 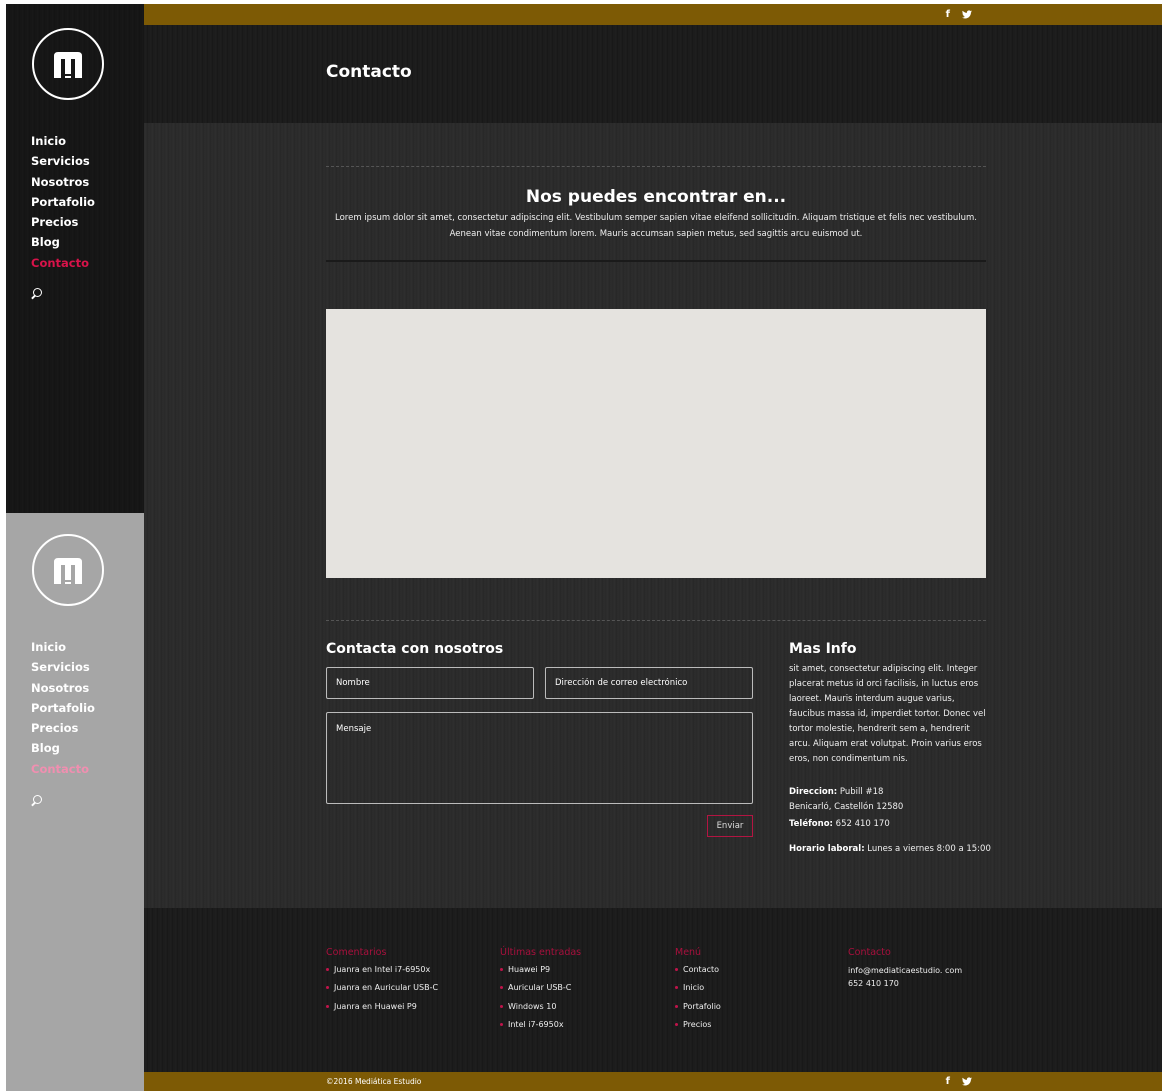 What do you see at coordinates (846, 807) in the screenshot?
I see `address-line2: Benicarló, Castellón 12580` at bounding box center [846, 807].